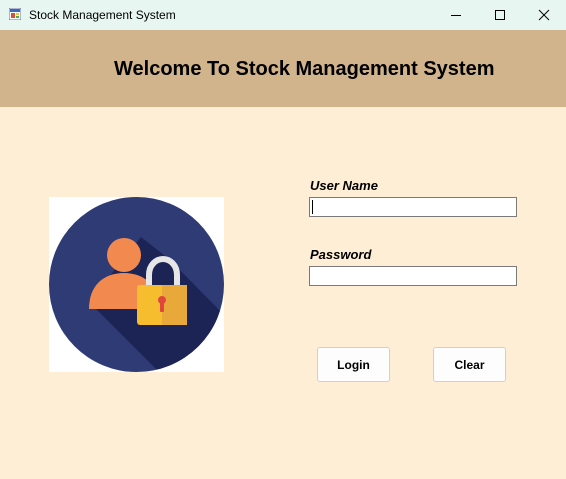 This screenshot has width=566, height=479. I want to click on clear-button: Clear, so click(469, 364).